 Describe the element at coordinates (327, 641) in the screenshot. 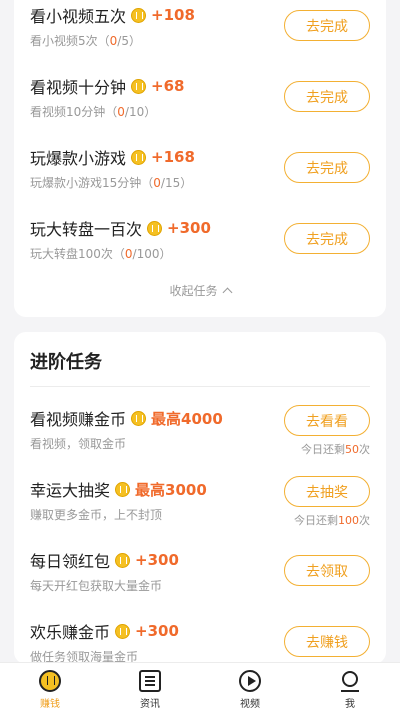

I see `go-earn-button: 去赚钱` at that location.